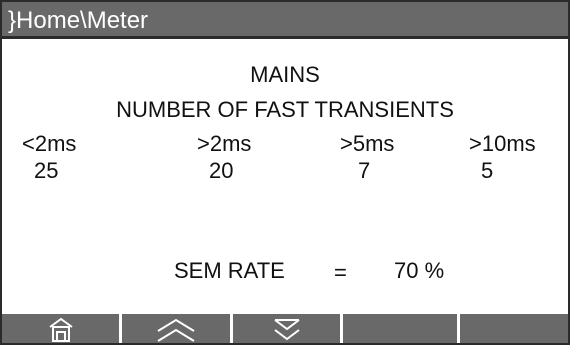 This screenshot has height=345, width=570. I want to click on column-header-lt-2ms: <2ms, so click(49, 143).